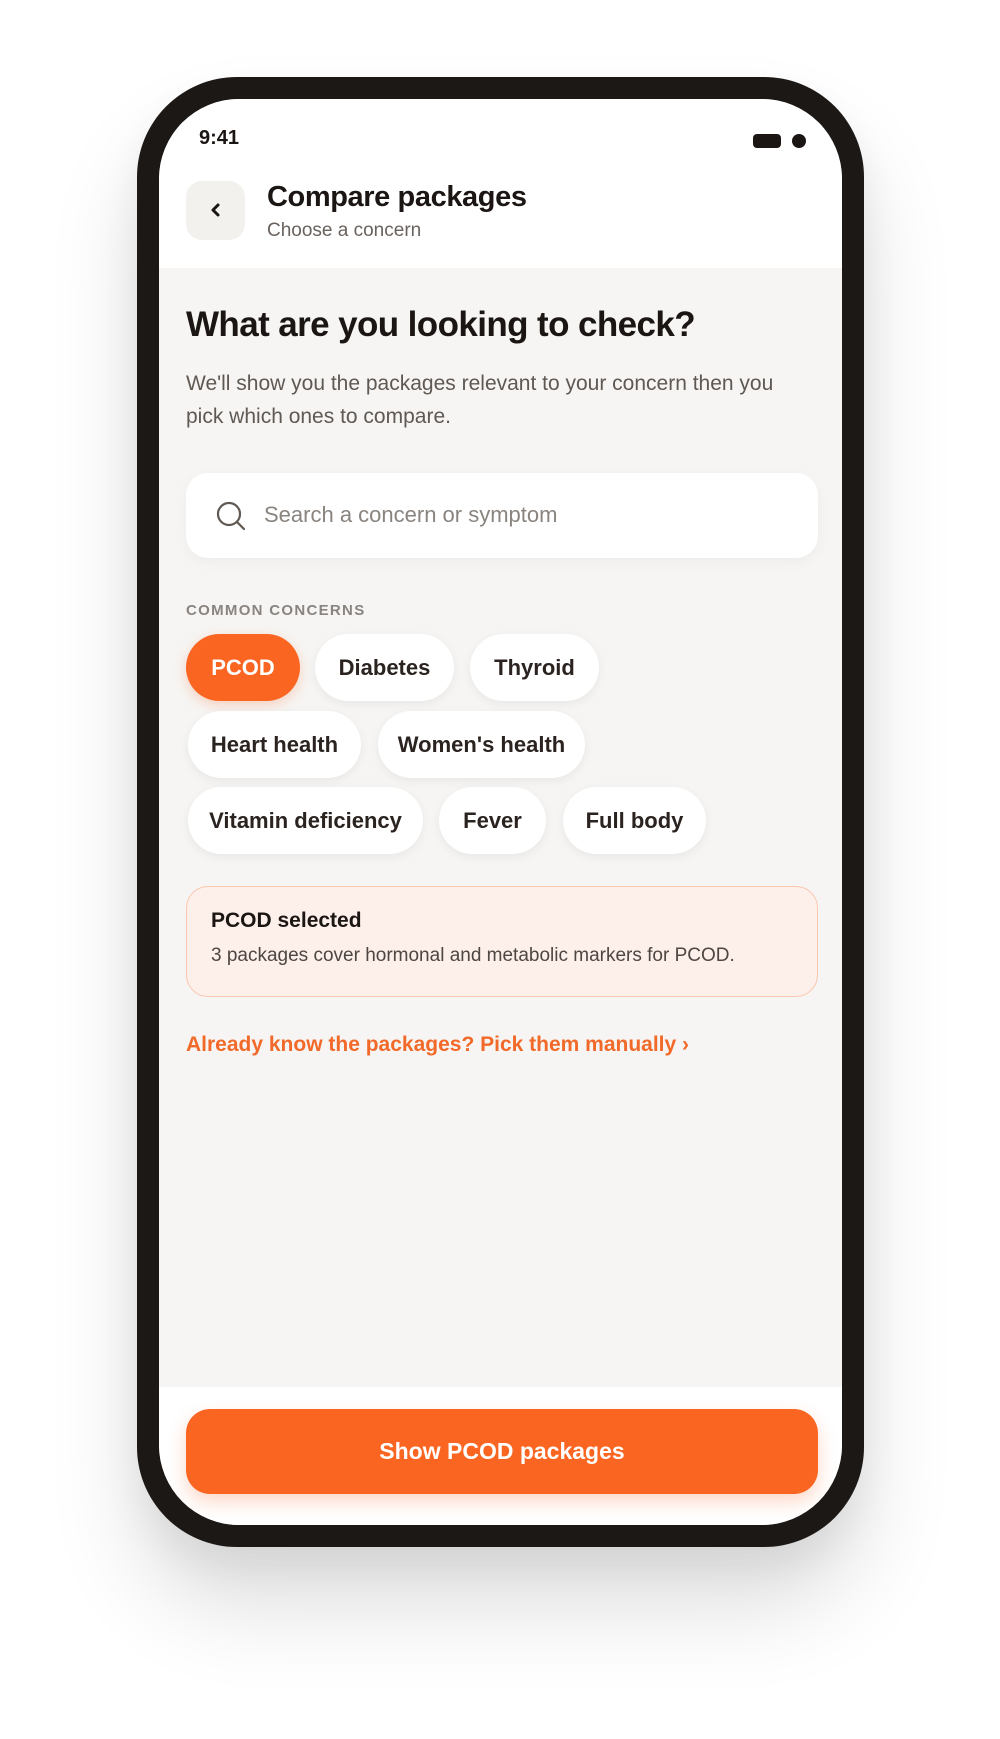 The width and height of the screenshot is (1000, 1739). Describe the element at coordinates (502, 1451) in the screenshot. I see `show-packages-button: Show PCOD packages` at that location.